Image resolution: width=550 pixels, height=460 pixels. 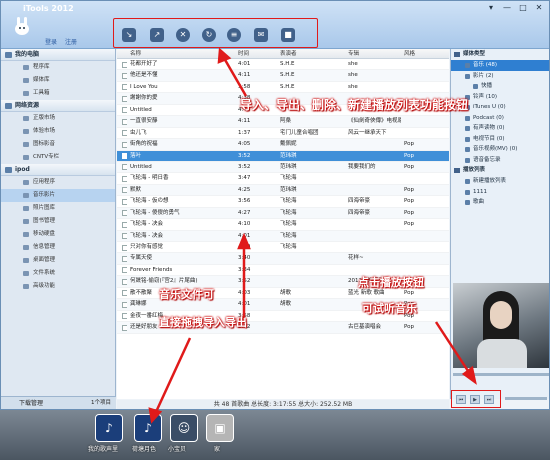 What do you see at coordinates (500, 202) in the screenshot?
I see `playlist-songs: 歌曲` at bounding box center [500, 202].